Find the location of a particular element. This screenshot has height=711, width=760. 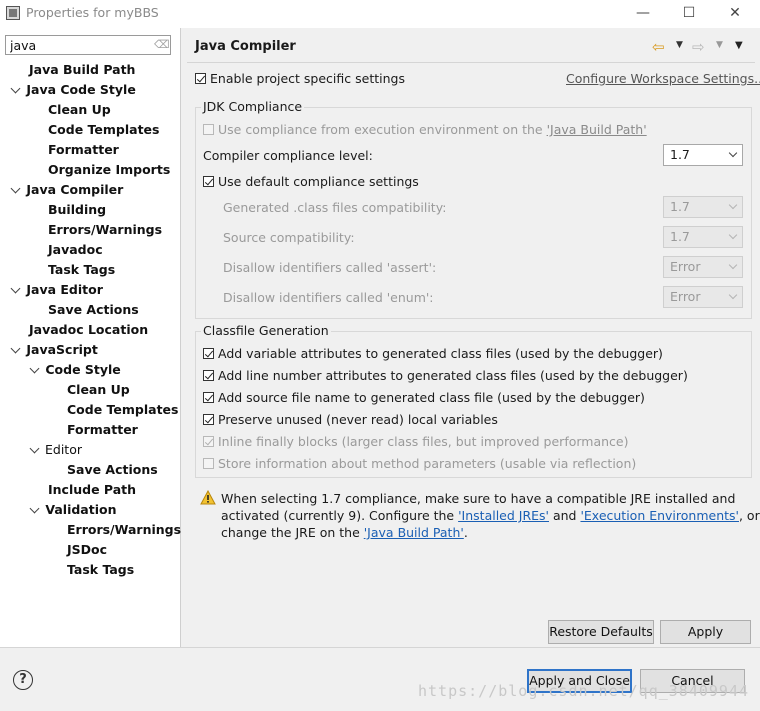

back-arrow-icon: ⇦ is located at coordinates (658, 47).